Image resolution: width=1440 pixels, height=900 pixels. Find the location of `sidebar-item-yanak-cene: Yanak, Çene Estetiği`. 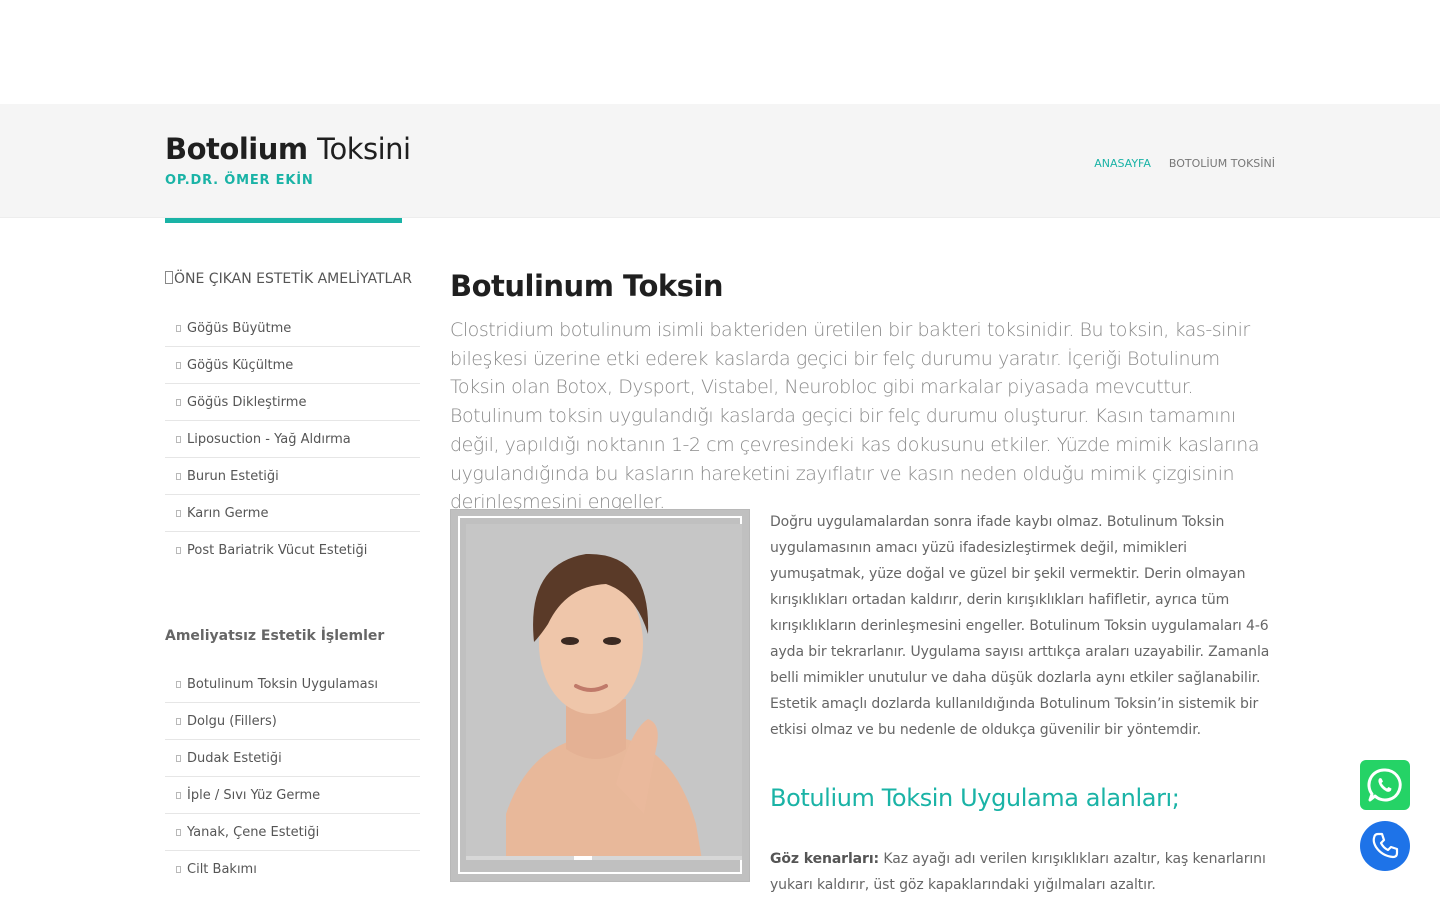

sidebar-item-yanak-cene: Yanak, Çene Estetiği is located at coordinates (292, 832).